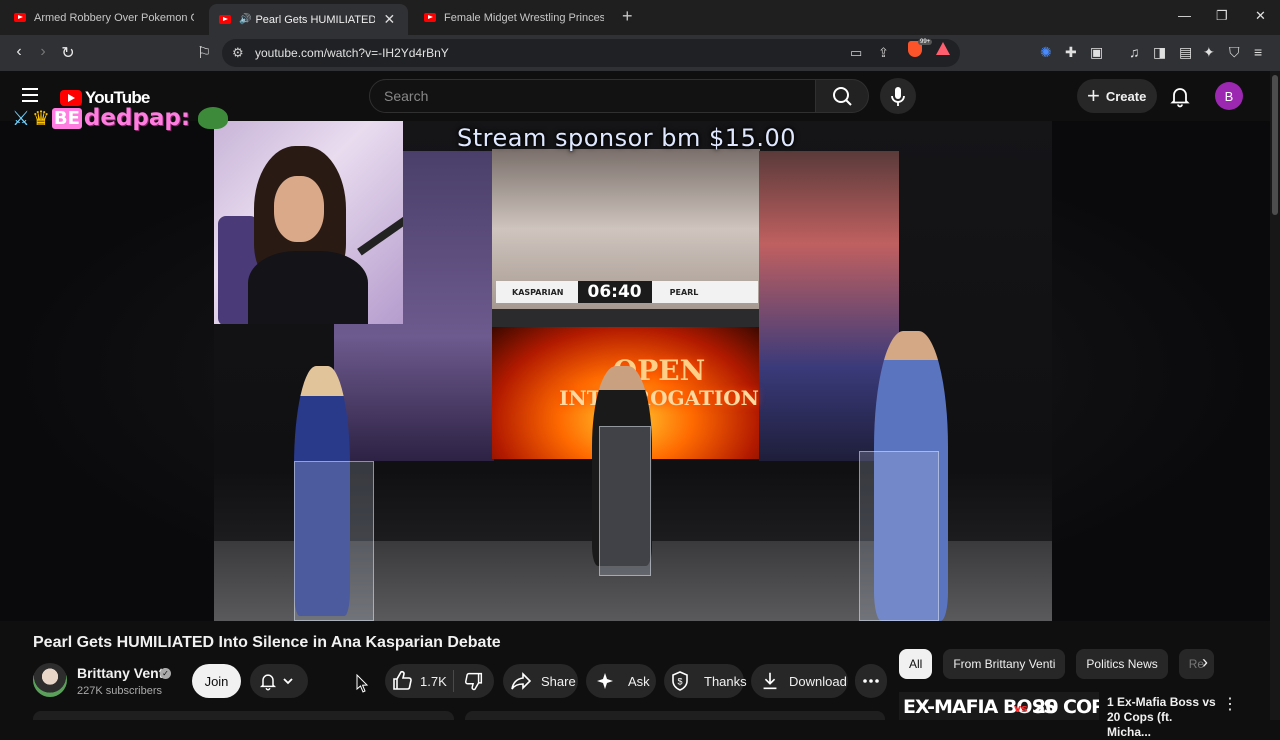 The width and height of the screenshot is (1280, 740). What do you see at coordinates (1004, 664) in the screenshot?
I see `chip-from-channel: From Brittany Venti` at bounding box center [1004, 664].